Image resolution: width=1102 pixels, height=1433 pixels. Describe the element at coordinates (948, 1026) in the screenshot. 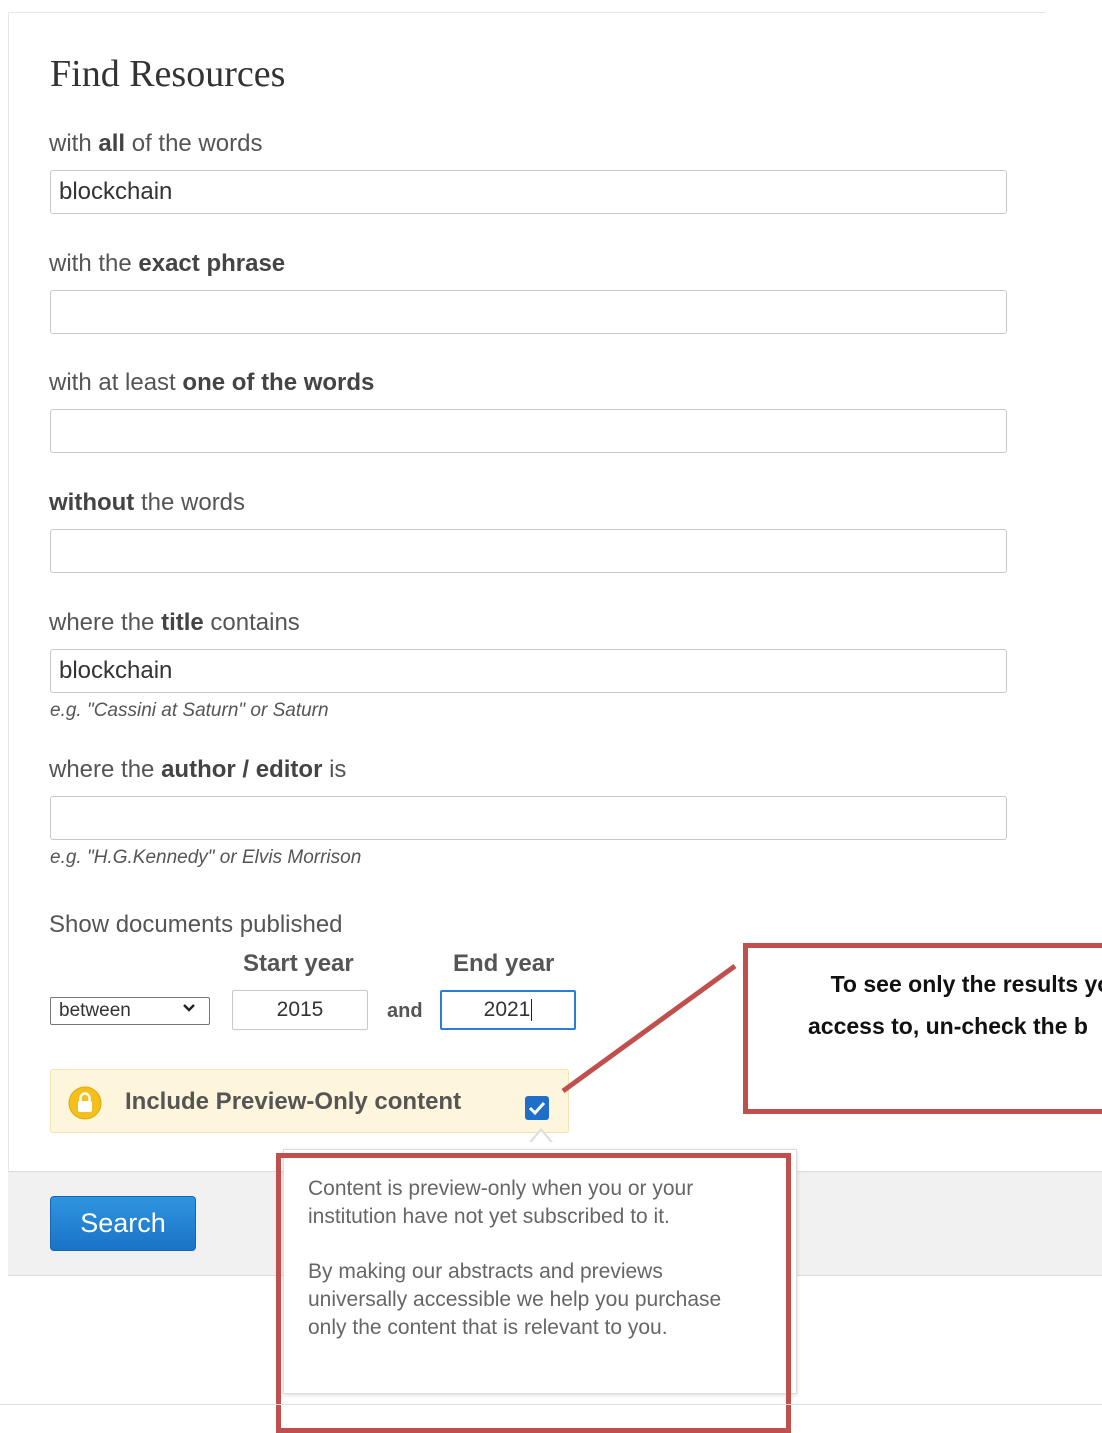

I see `callout-line-2: access to, un-check the b` at that location.